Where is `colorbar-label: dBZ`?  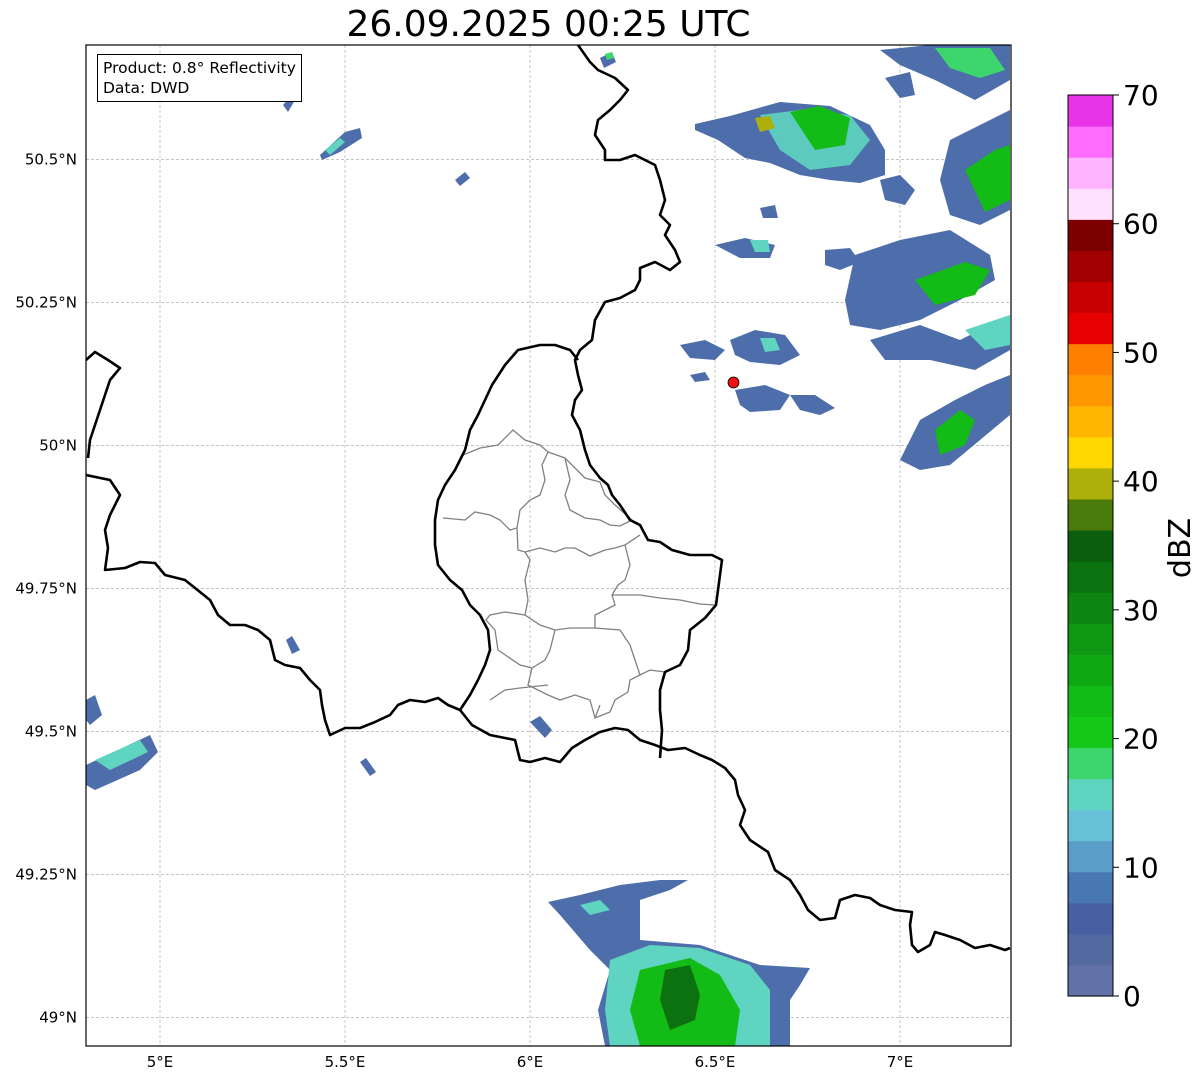
colorbar-label: dBZ is located at coordinates (1180, 548).